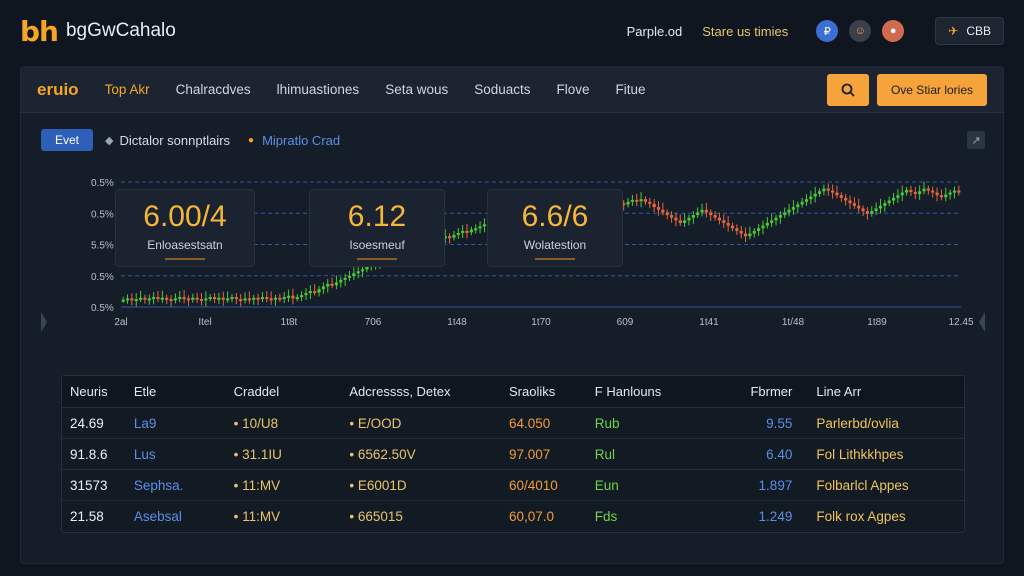 The image size is (1024, 576). Describe the element at coordinates (573, 89) in the screenshot. I see `nav-item-flove: Flove` at that location.